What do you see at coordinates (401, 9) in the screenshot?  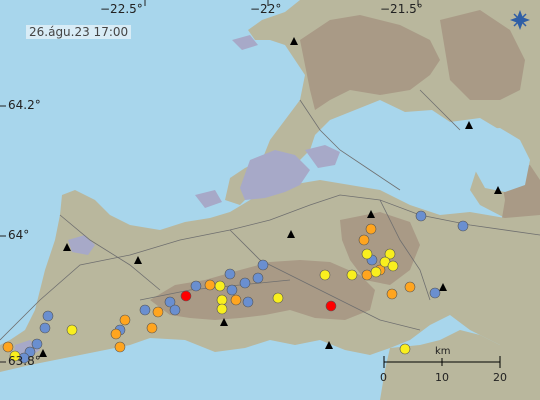 I see `lon-label-east: −21.5°` at bounding box center [401, 9].